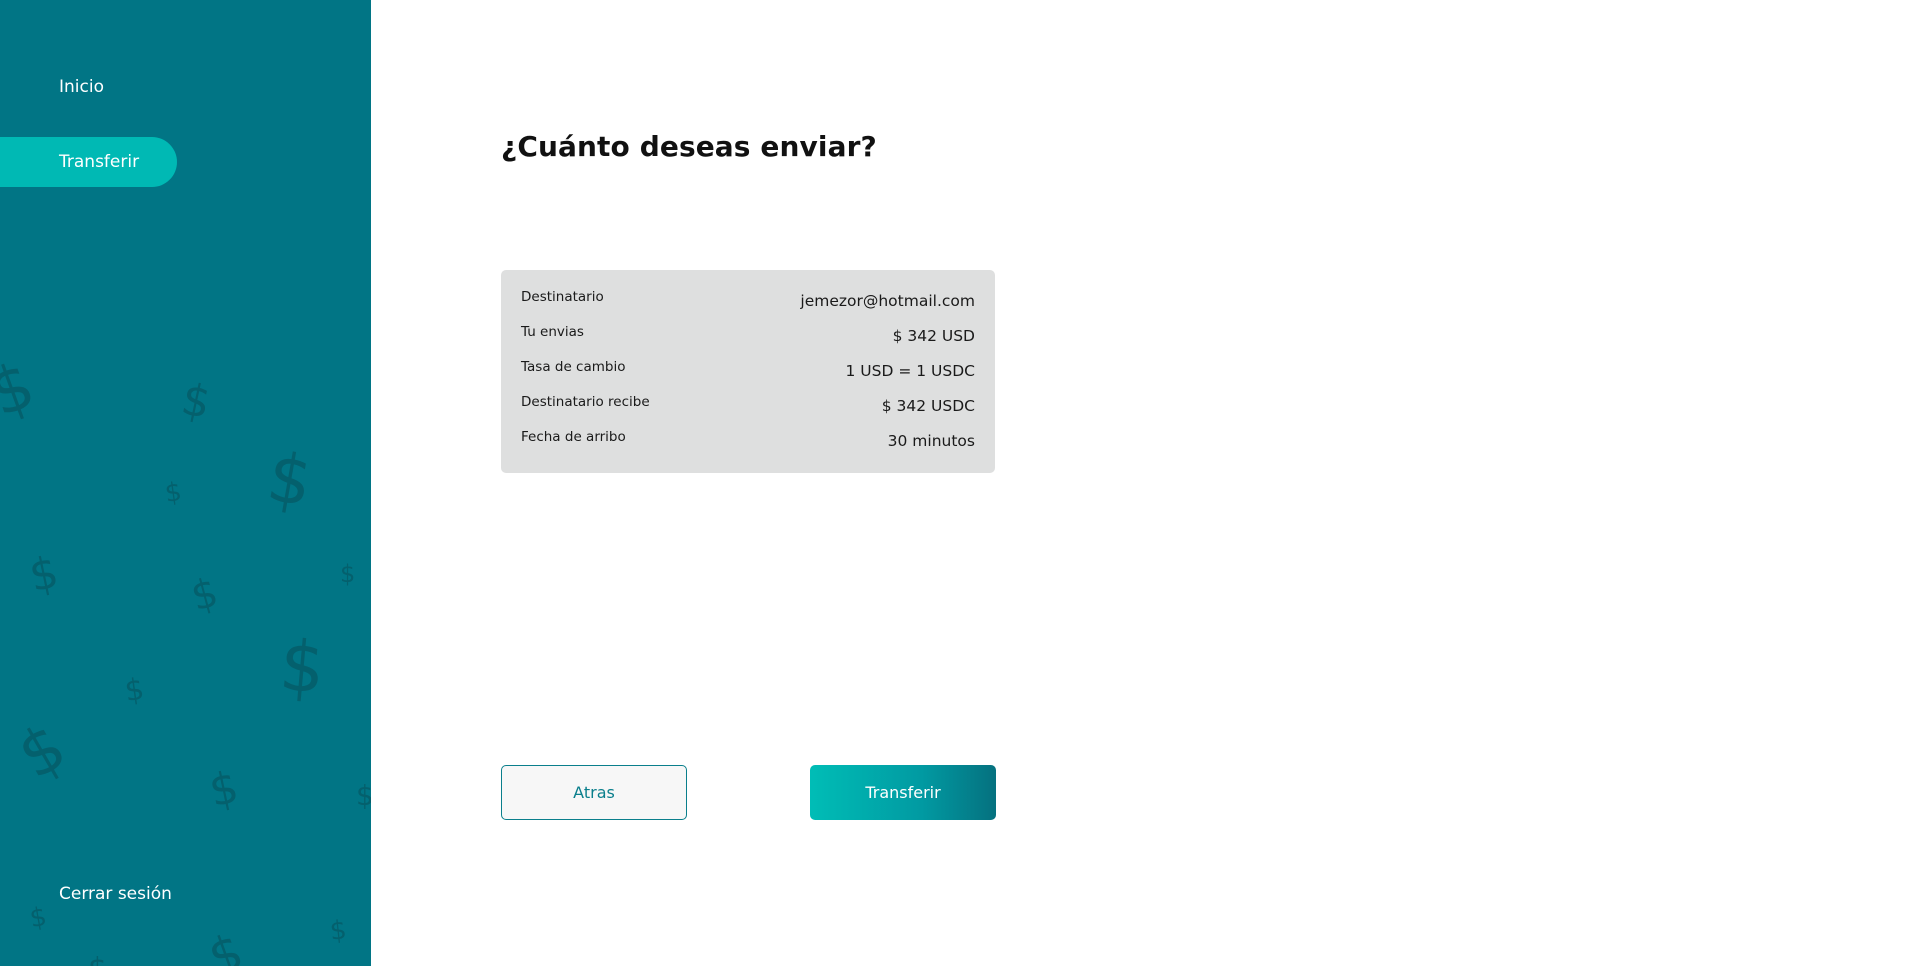  I want to click on transfer-button: Transferir, so click(903, 792).